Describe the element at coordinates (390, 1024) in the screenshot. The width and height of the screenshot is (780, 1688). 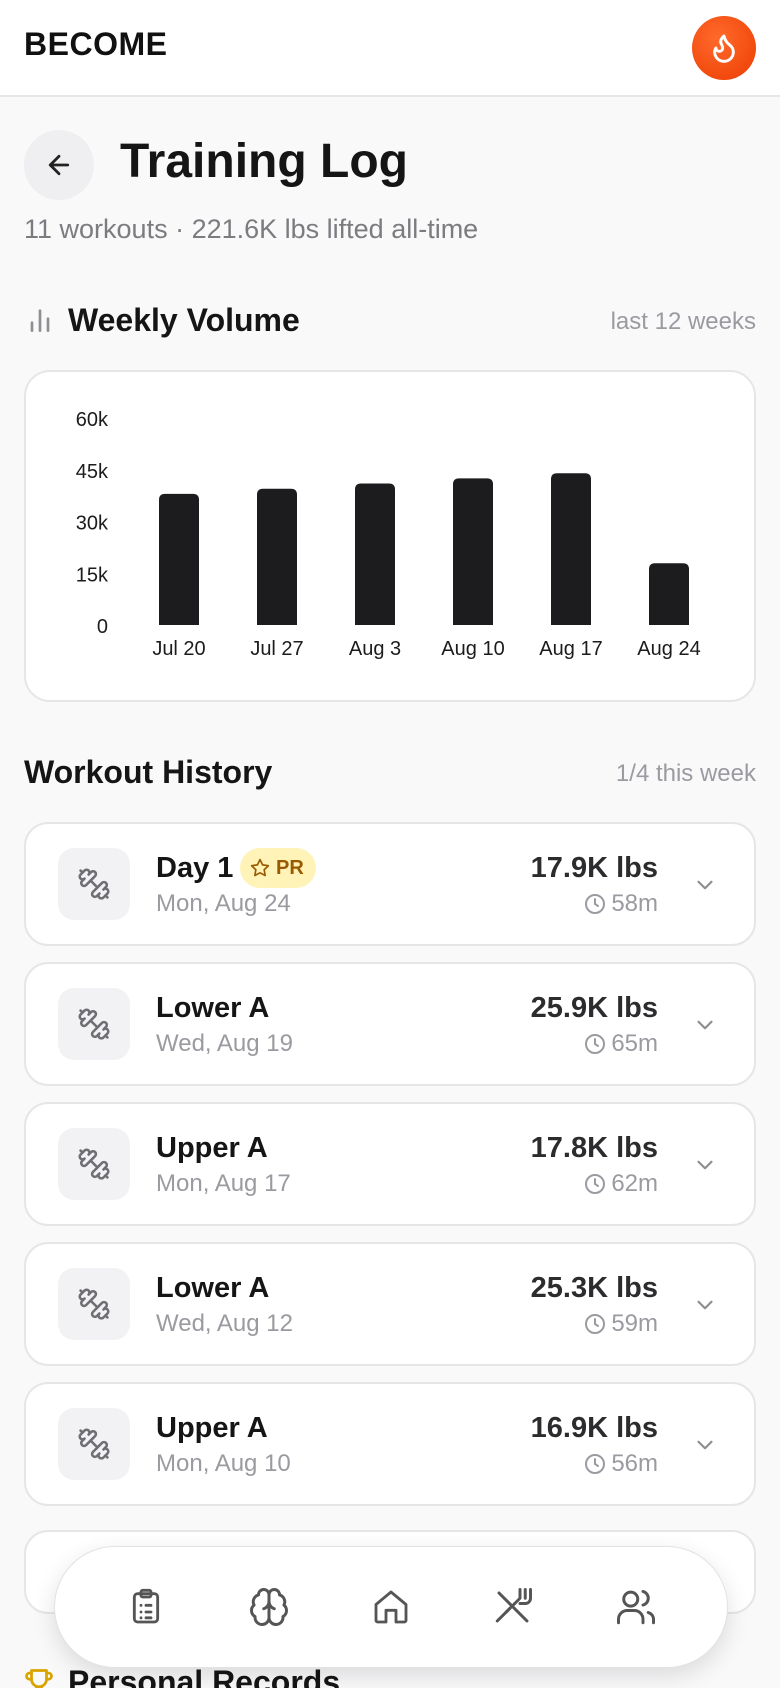
I see `workout-row: Lower A Wed, Aug 19 25.9K lbs 65m` at that location.